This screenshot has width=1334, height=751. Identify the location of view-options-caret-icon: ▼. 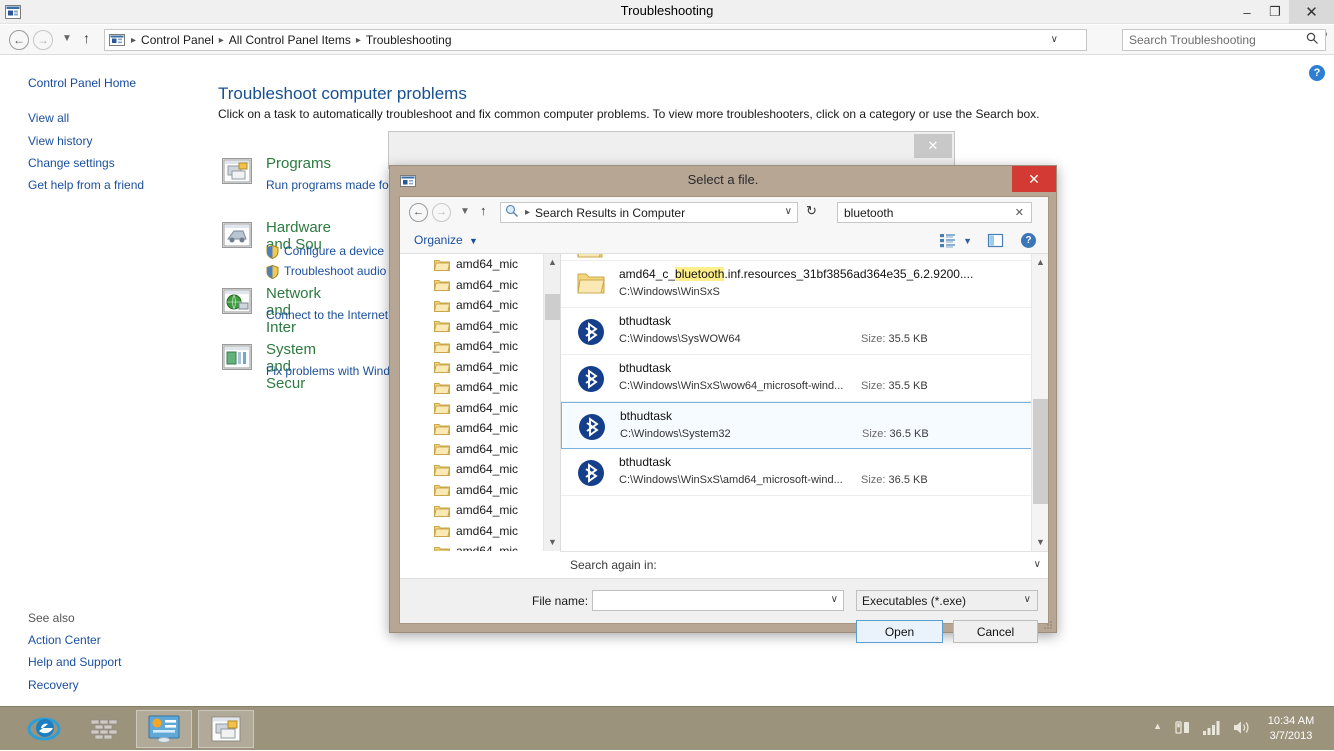
(967, 241).